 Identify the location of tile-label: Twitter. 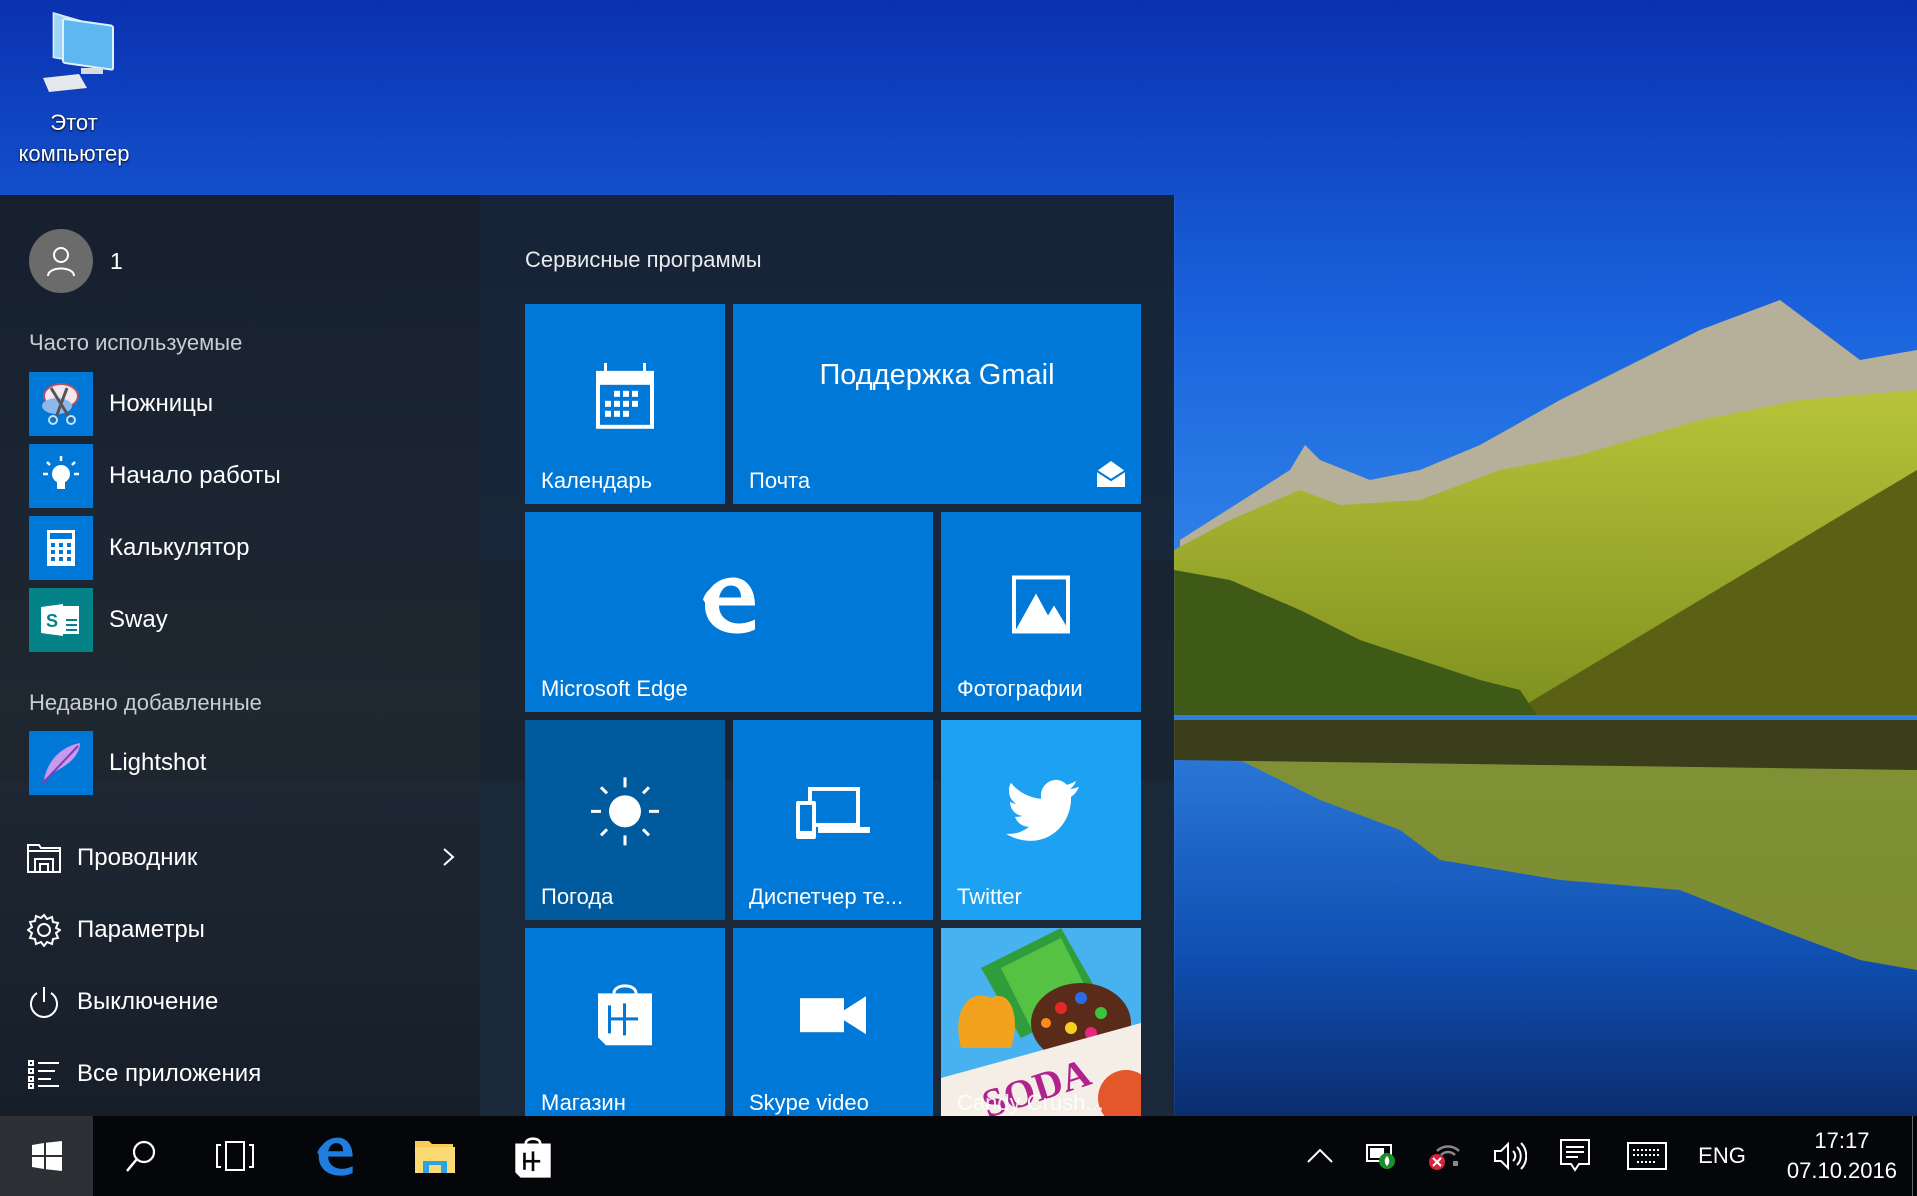
(989, 896).